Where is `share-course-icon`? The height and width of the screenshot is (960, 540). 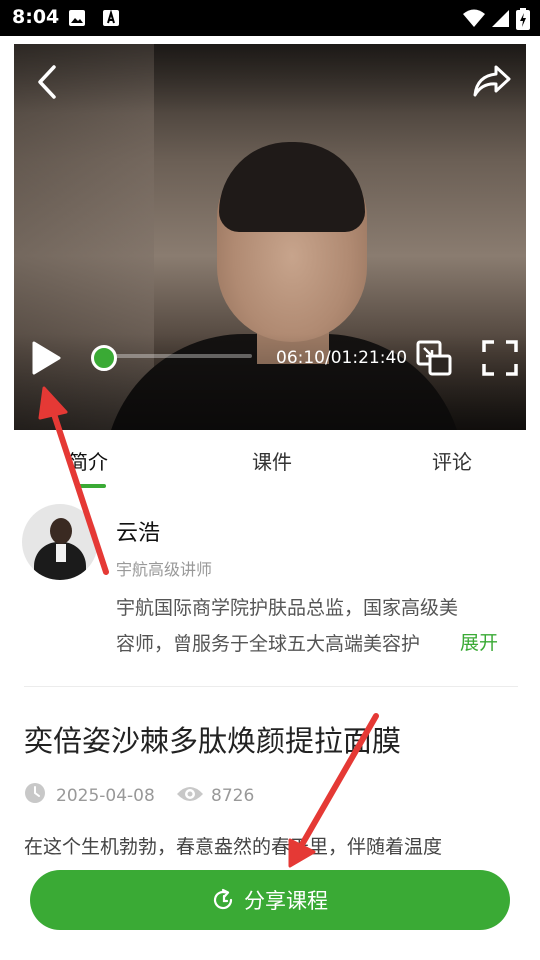
share-course-icon is located at coordinates (223, 899).